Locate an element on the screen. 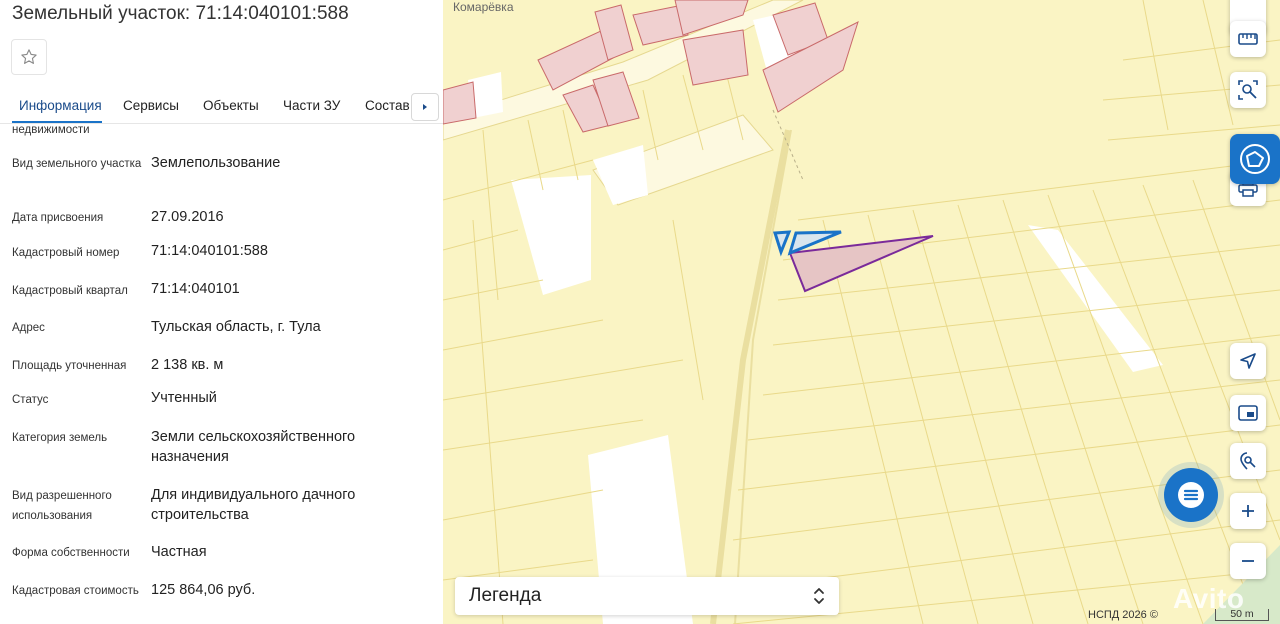  field-label: Вид земельного участка is located at coordinates (77, 164).